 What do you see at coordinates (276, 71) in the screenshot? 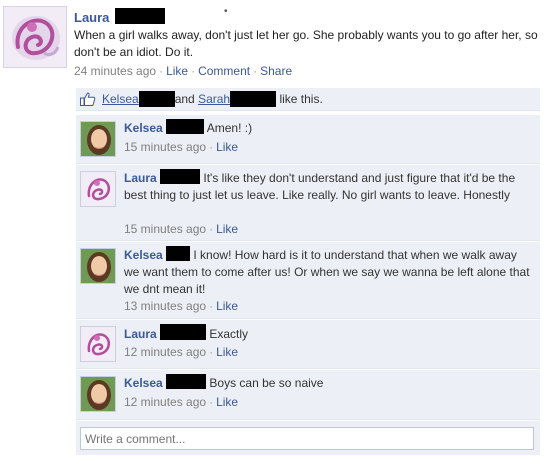
I see `post-share-link: Share` at bounding box center [276, 71].